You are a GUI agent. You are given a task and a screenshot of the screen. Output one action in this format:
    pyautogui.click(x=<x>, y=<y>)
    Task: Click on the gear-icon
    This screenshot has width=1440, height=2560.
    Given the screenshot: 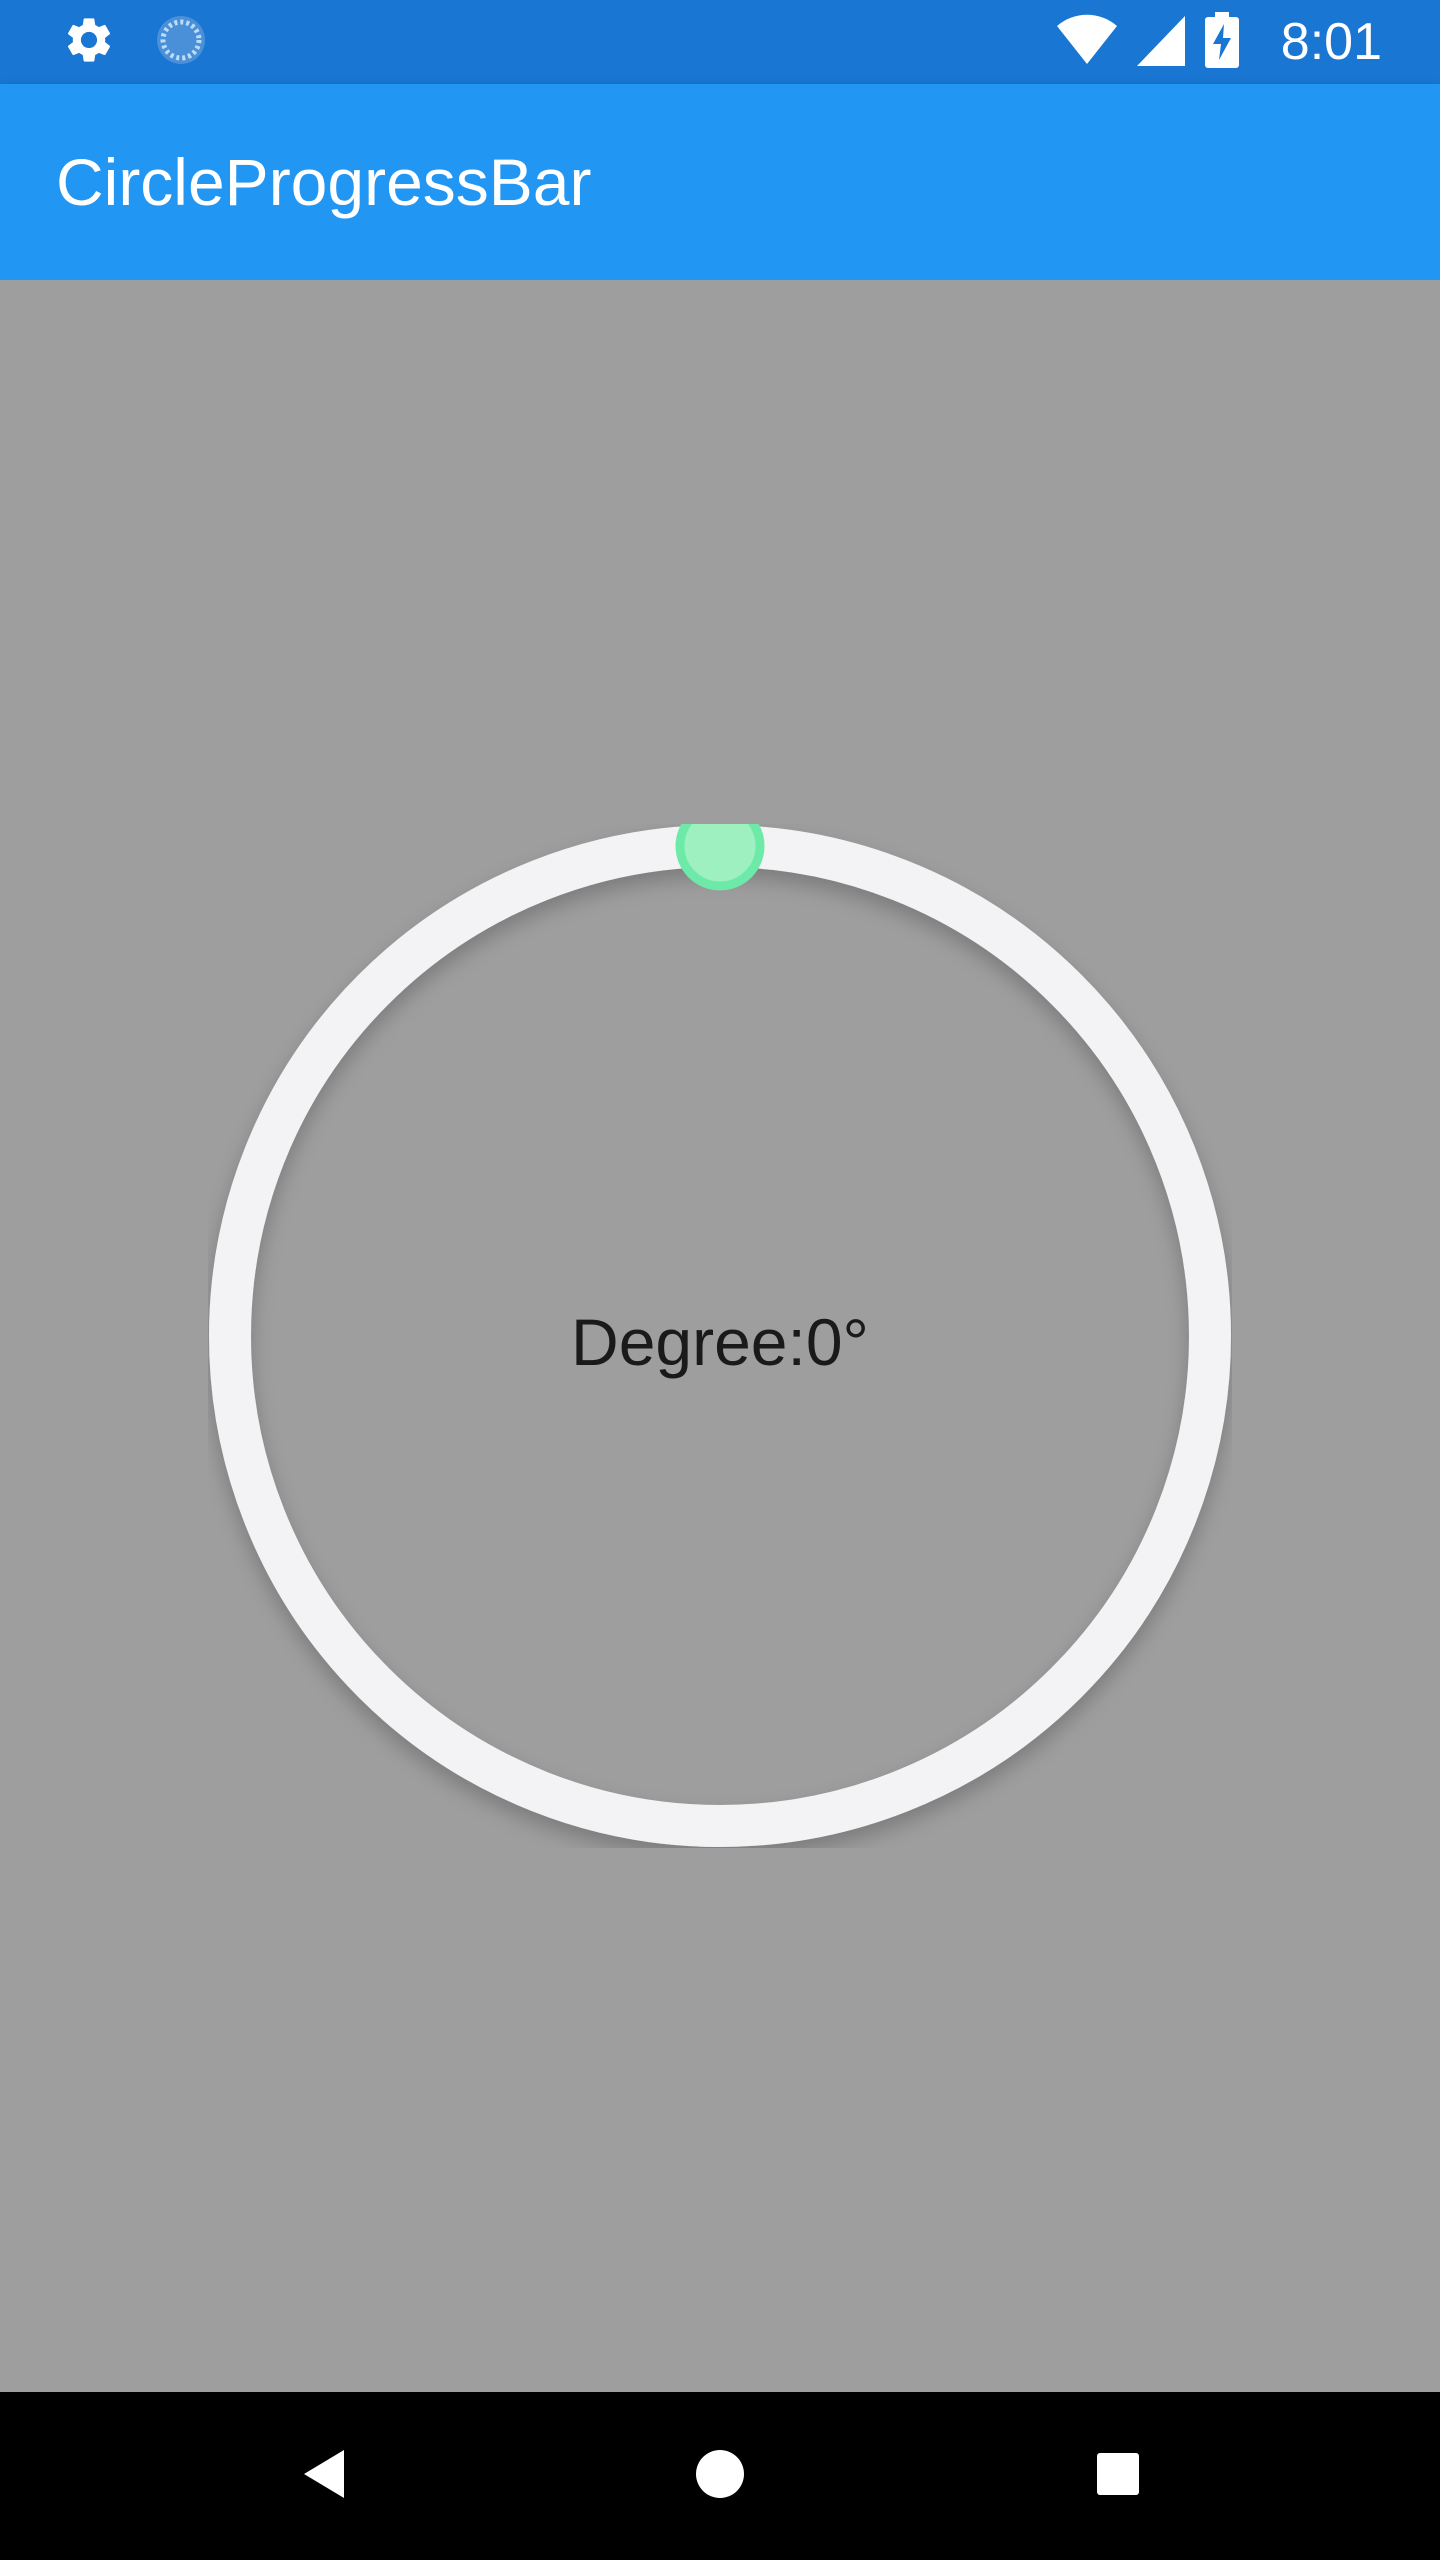 What is the action you would take?
    pyautogui.click(x=89, y=42)
    